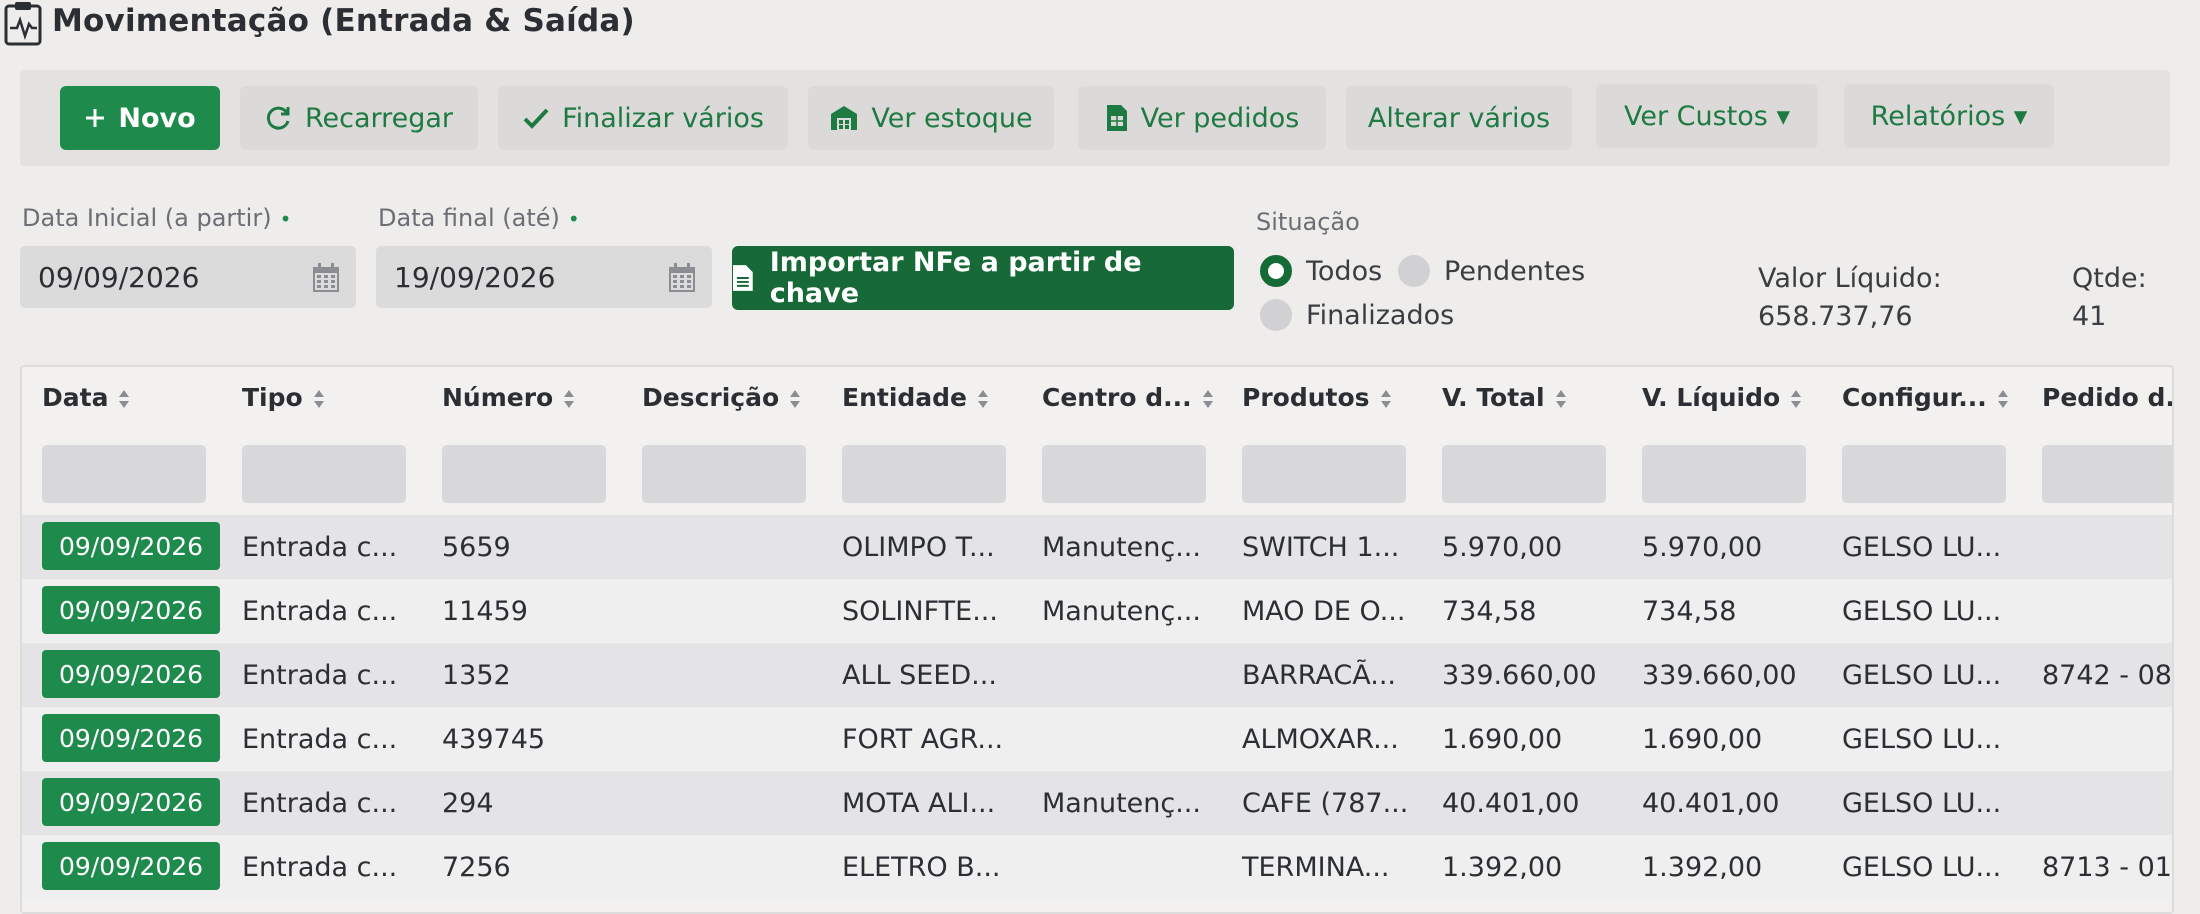 The image size is (2200, 914). I want to click on view-costs-label: Ver Custos ▾, so click(1706, 116).